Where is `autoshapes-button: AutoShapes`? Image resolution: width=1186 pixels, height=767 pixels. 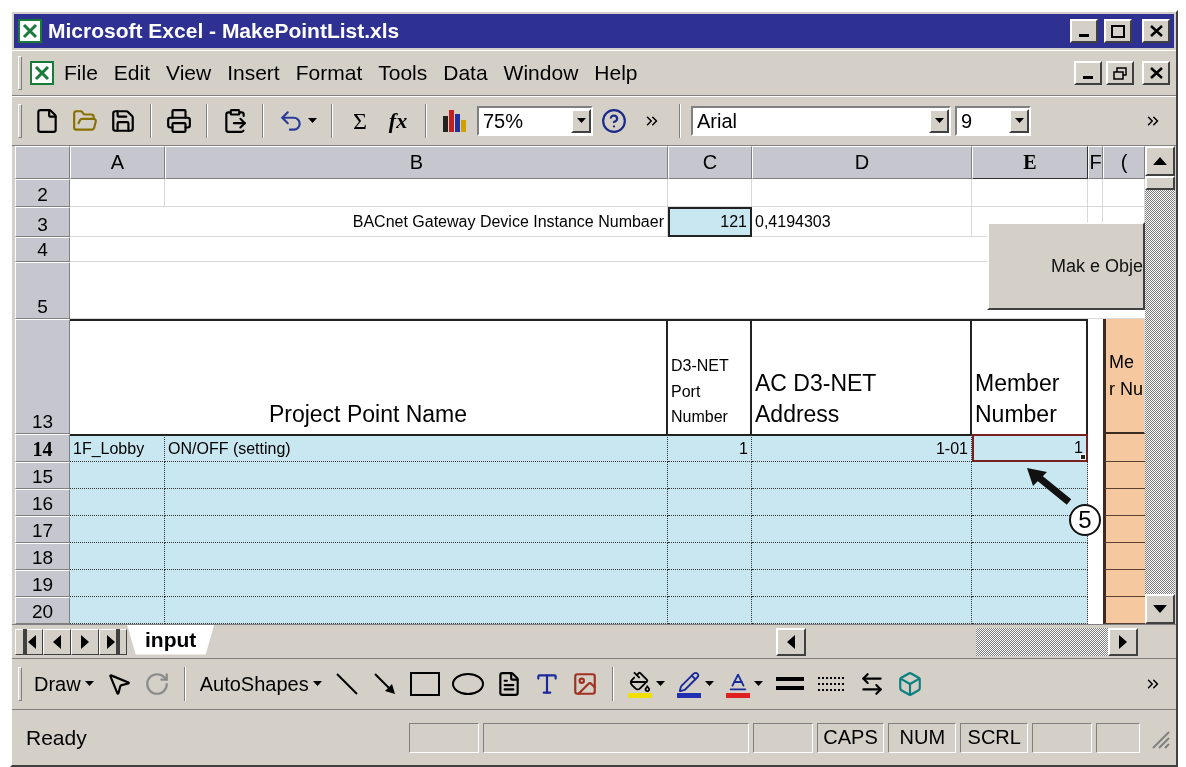
autoshapes-button: AutoShapes is located at coordinates (260, 684).